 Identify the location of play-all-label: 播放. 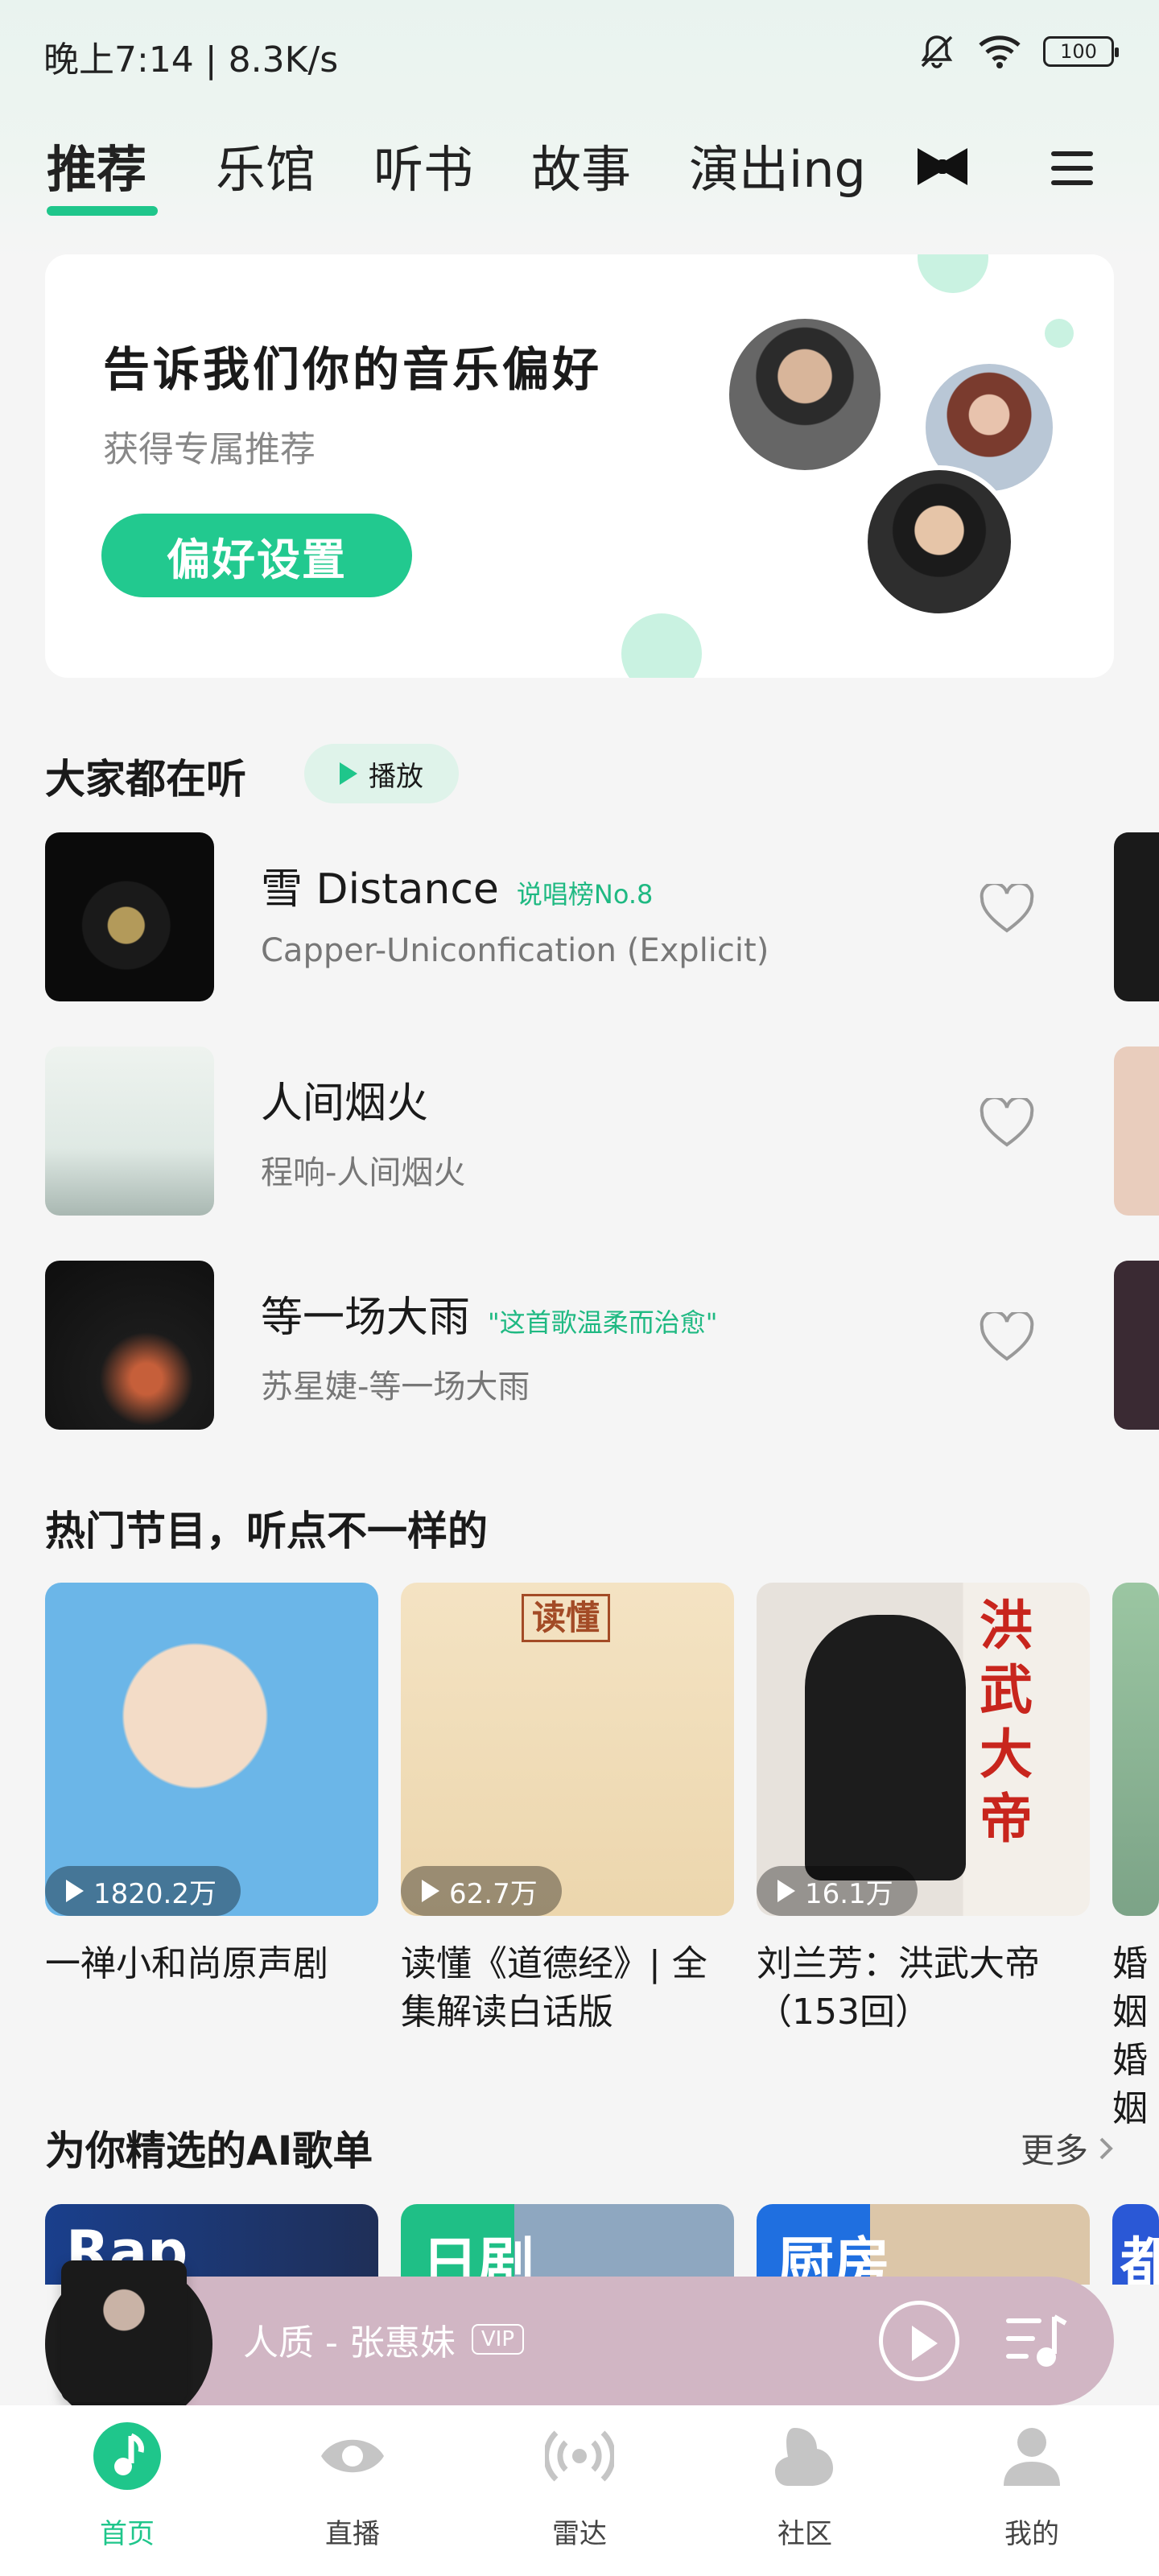
(396, 776).